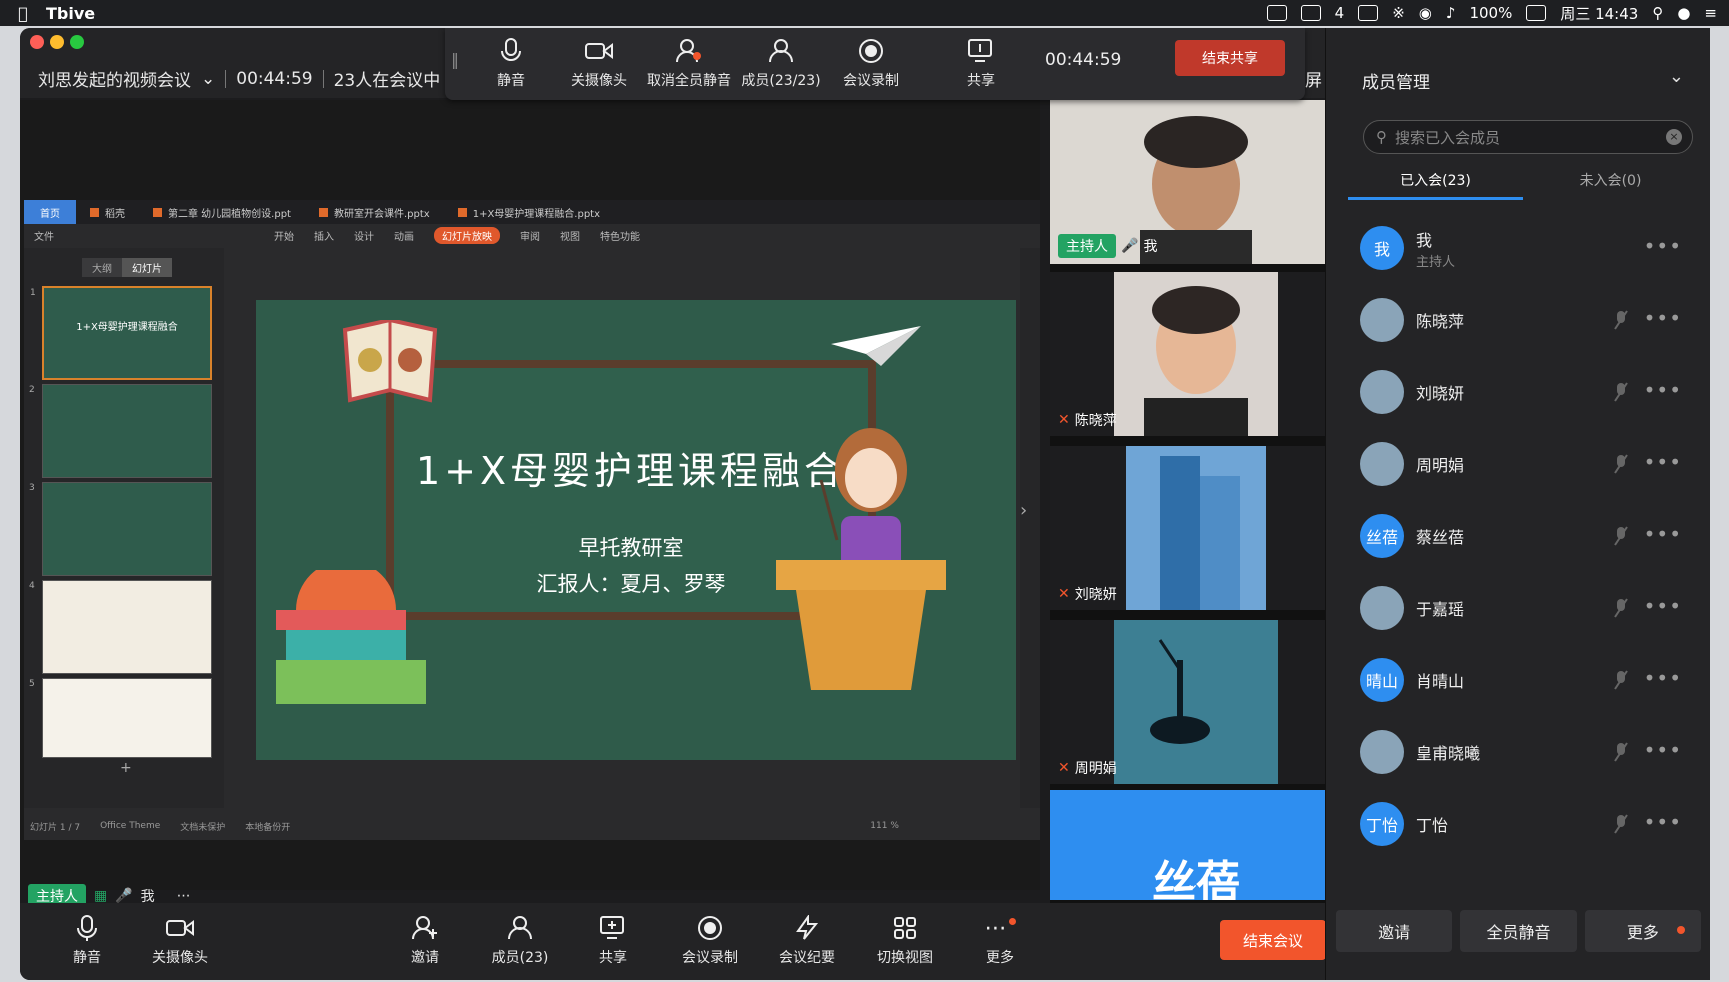 The width and height of the screenshot is (1729, 982). Describe the element at coordinates (1196, 182) in the screenshot. I see `video-tile: 主持人 🎤 我` at that location.